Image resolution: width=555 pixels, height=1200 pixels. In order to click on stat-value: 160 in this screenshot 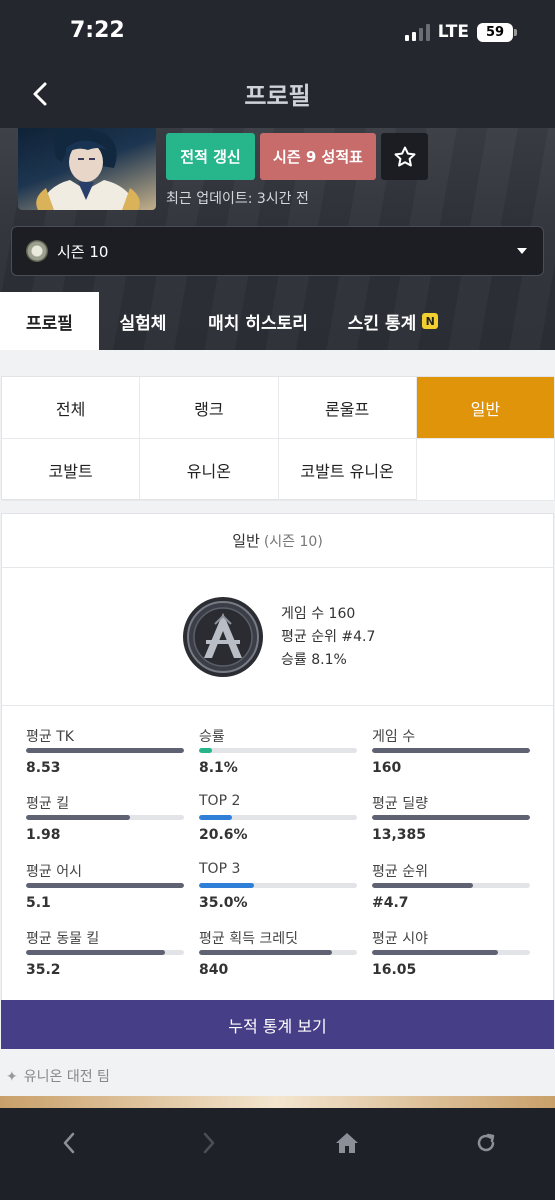, I will do `click(387, 768)`.